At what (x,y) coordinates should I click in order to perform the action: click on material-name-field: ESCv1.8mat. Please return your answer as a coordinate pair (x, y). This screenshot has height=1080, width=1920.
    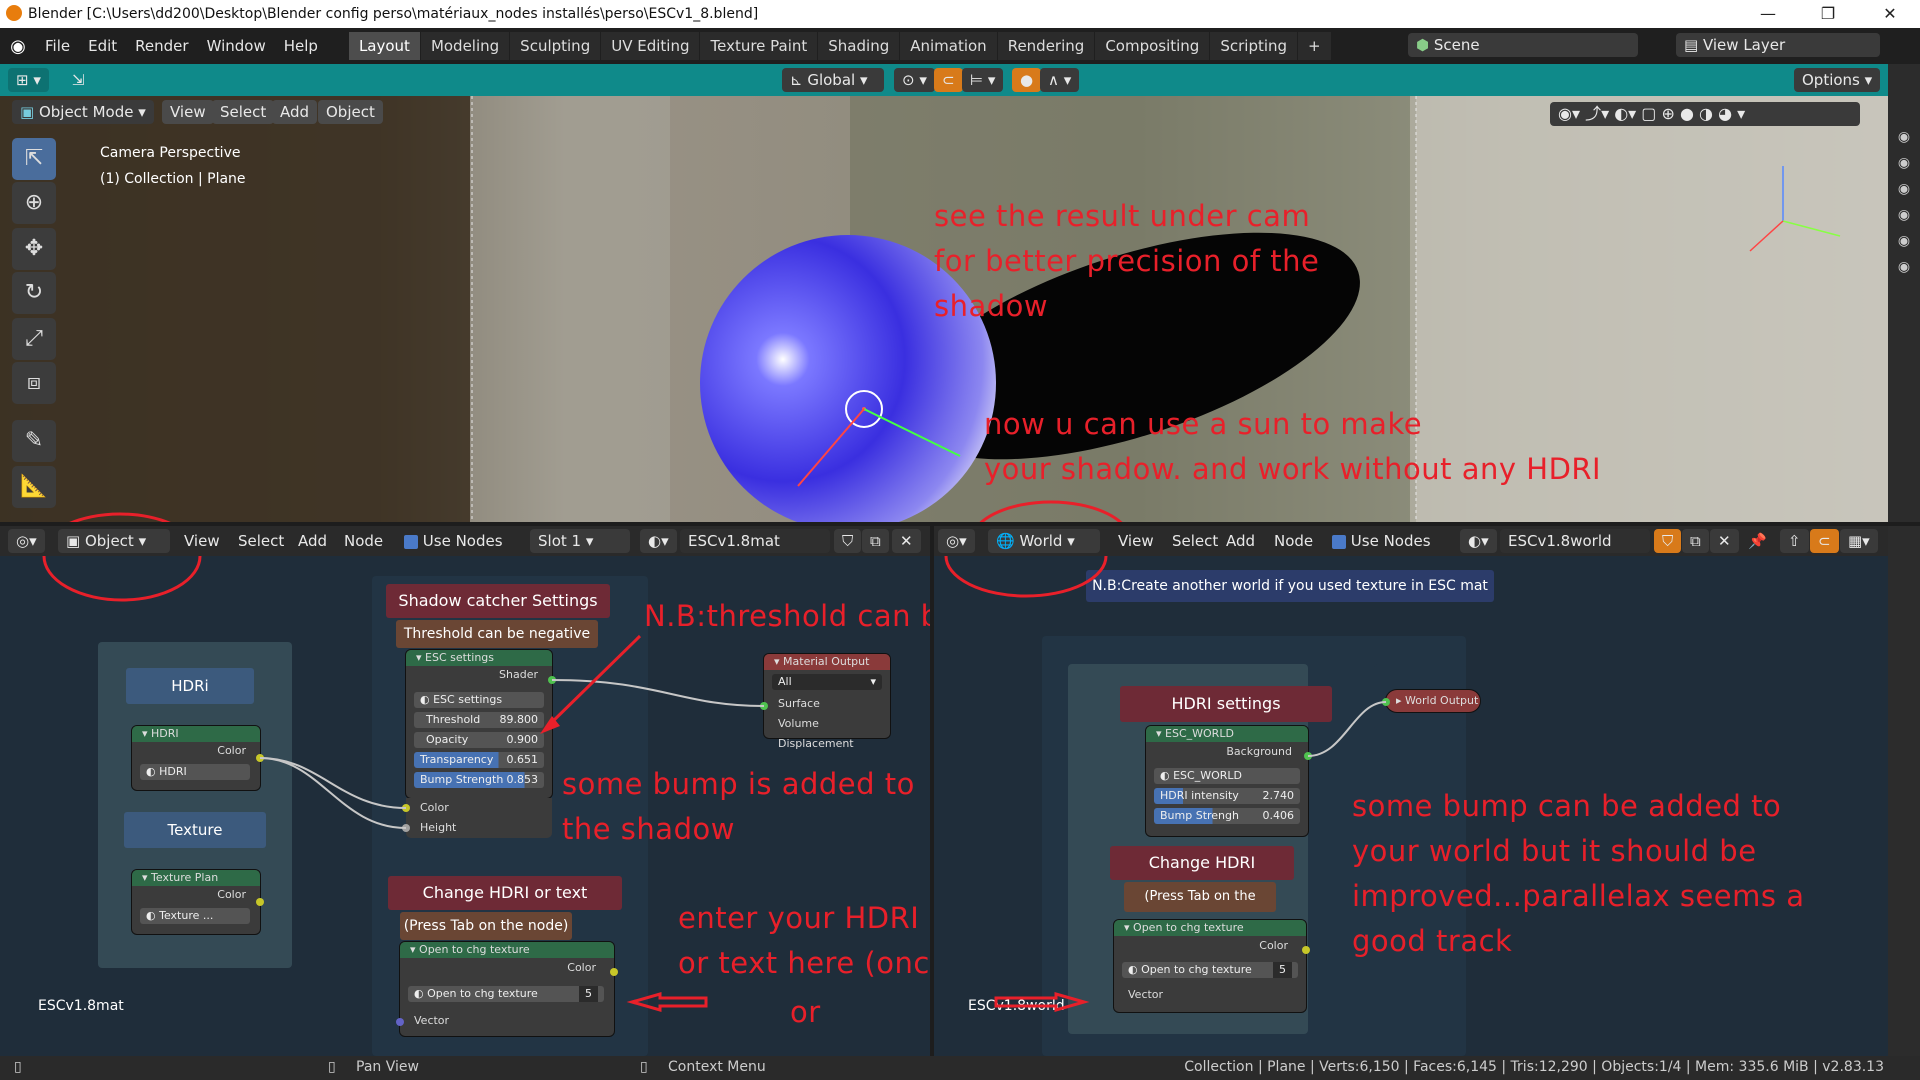
    Looking at the image, I should click on (755, 541).